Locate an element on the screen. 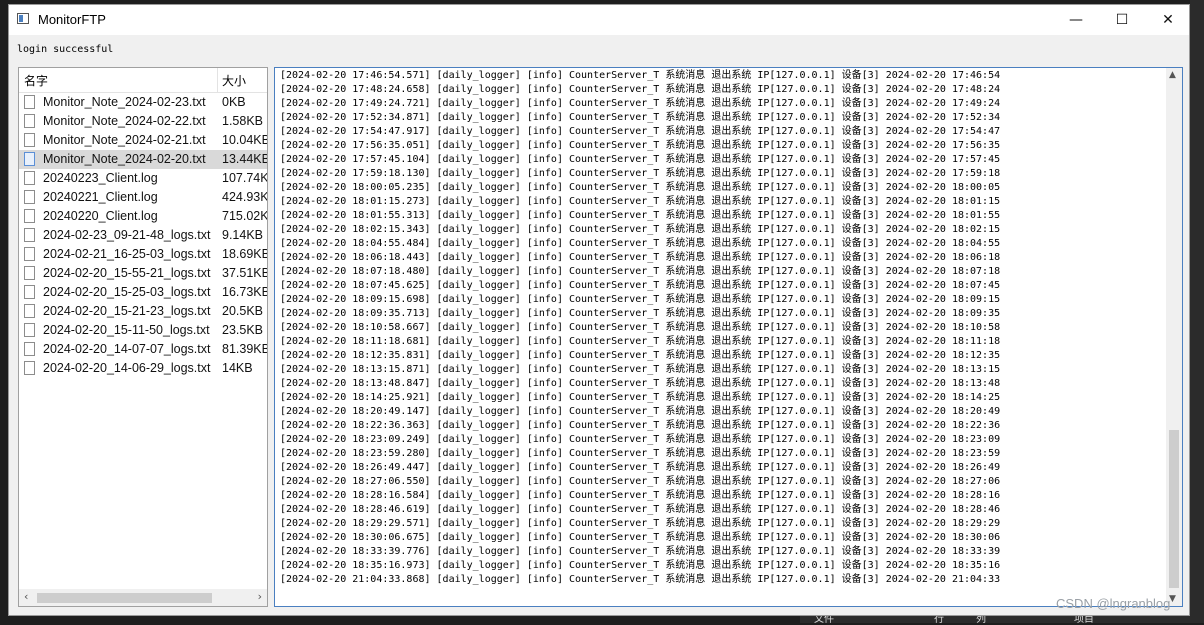 The image size is (1204, 625). status-text: login successful is located at coordinates (65, 49).